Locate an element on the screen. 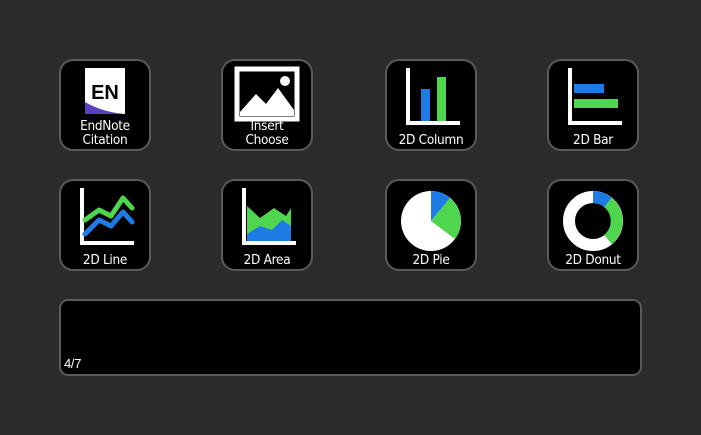  touch-strip: 4/7 is located at coordinates (350, 337).